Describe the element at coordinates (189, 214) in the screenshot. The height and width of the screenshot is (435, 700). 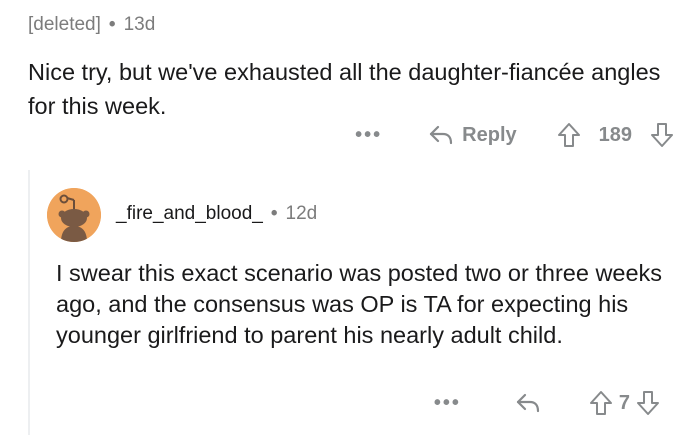
I see `comment-author: _fire_and_blood_` at that location.